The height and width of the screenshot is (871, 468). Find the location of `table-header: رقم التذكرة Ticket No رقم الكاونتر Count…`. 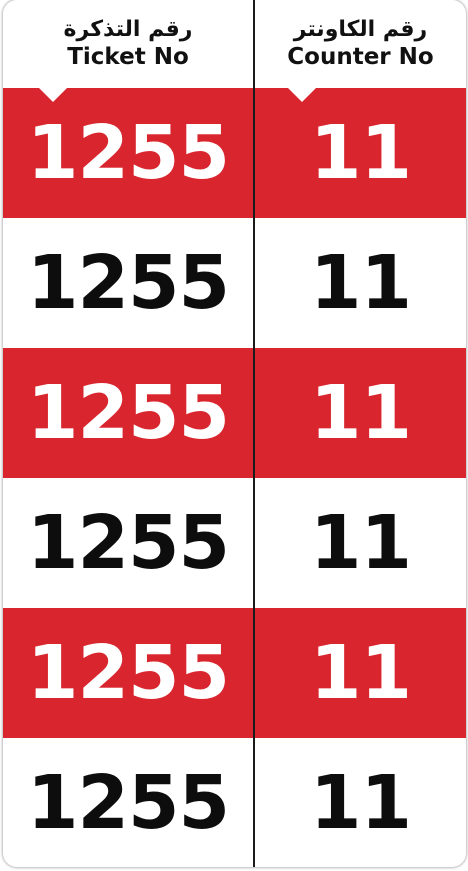

table-header: رقم التذكرة Ticket No رقم الكاونتر Count… is located at coordinates (234, 44).